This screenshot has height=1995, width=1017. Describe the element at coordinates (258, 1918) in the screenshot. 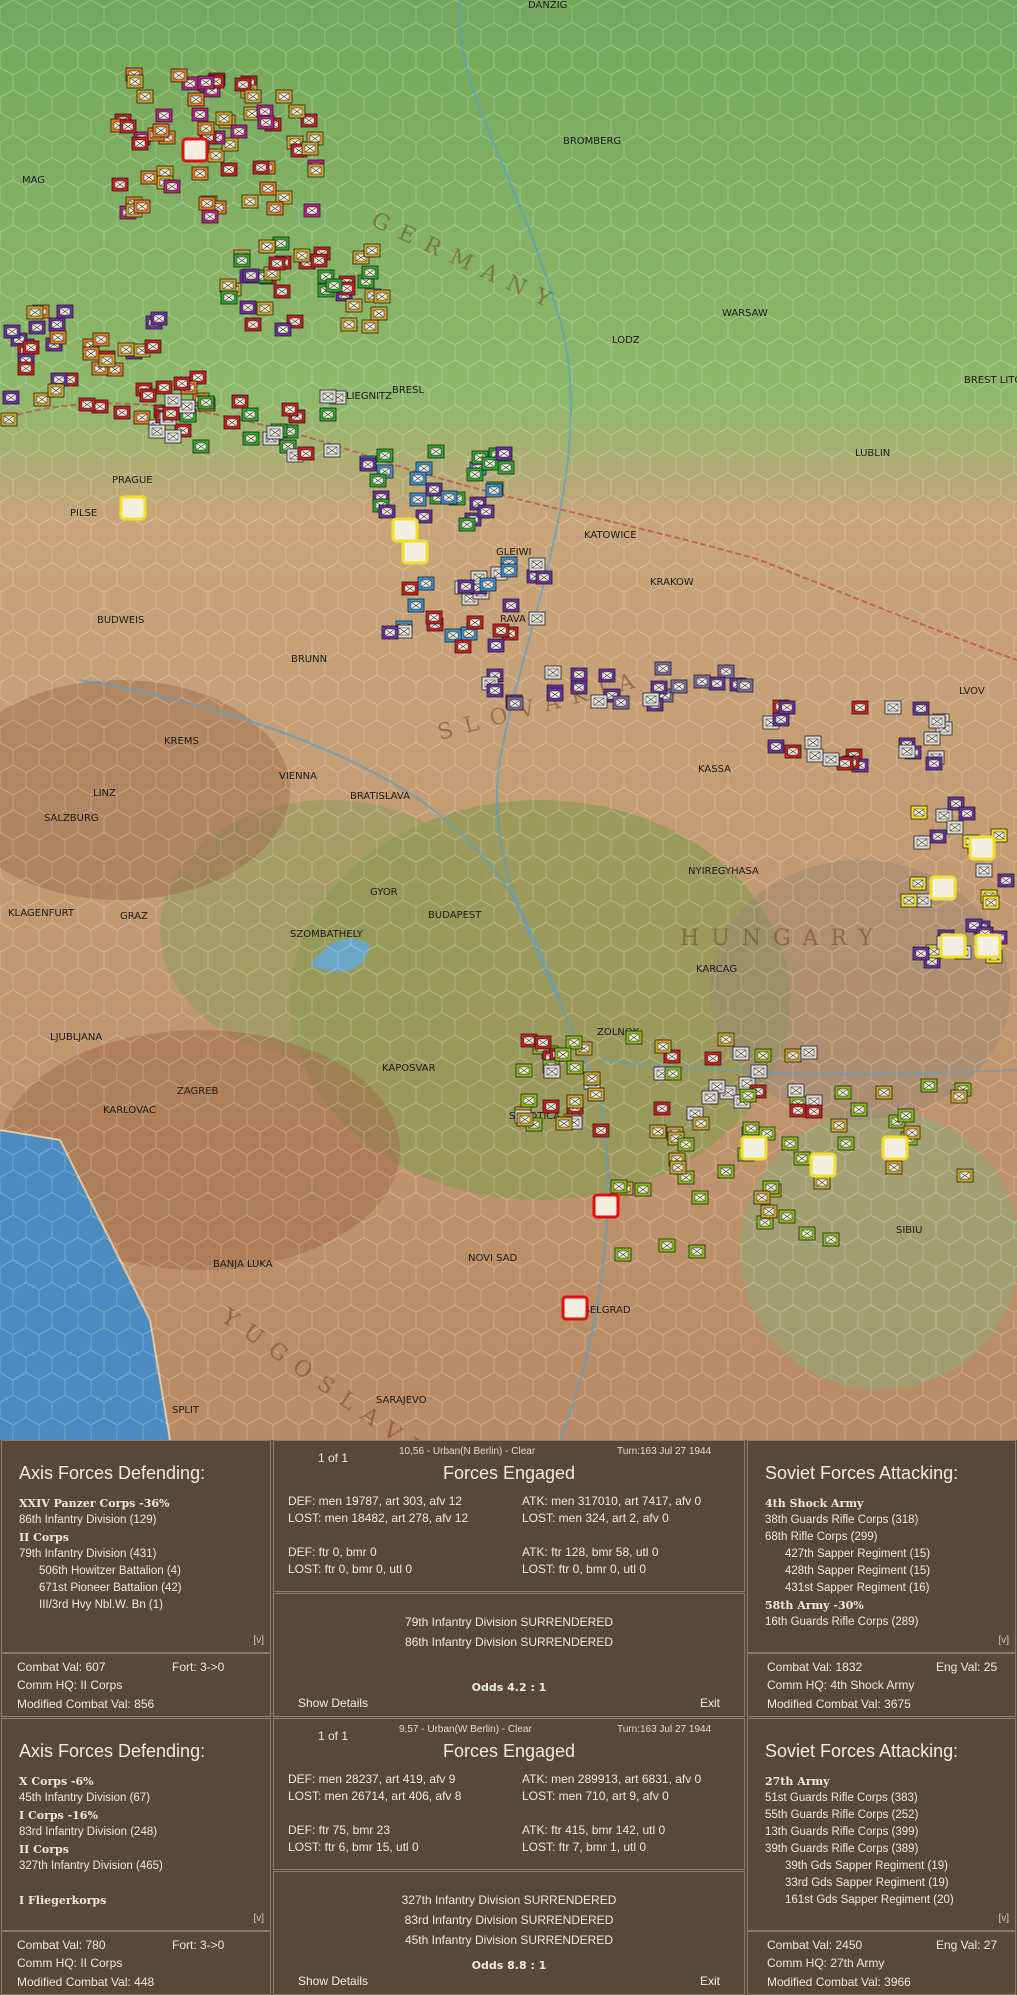

I see `expand-defenders-button: [v]` at that location.